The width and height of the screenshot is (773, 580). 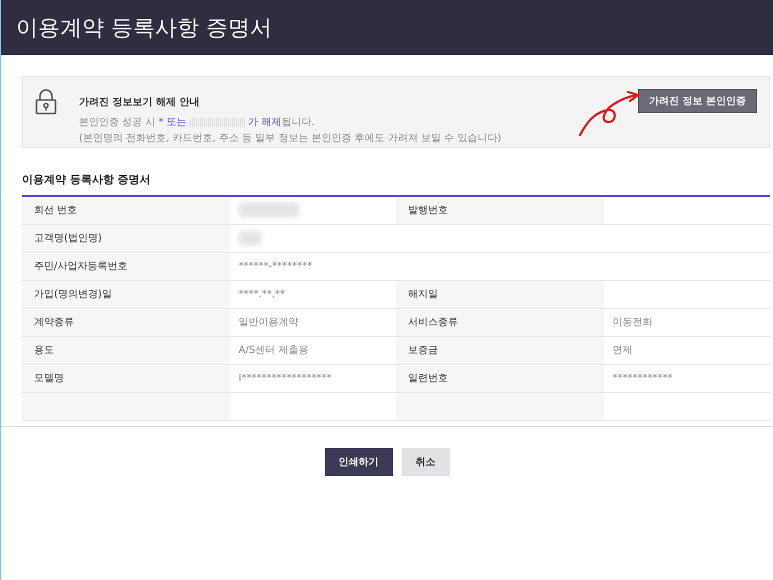 What do you see at coordinates (426, 462) in the screenshot?
I see `cancel-button: 취소` at bounding box center [426, 462].